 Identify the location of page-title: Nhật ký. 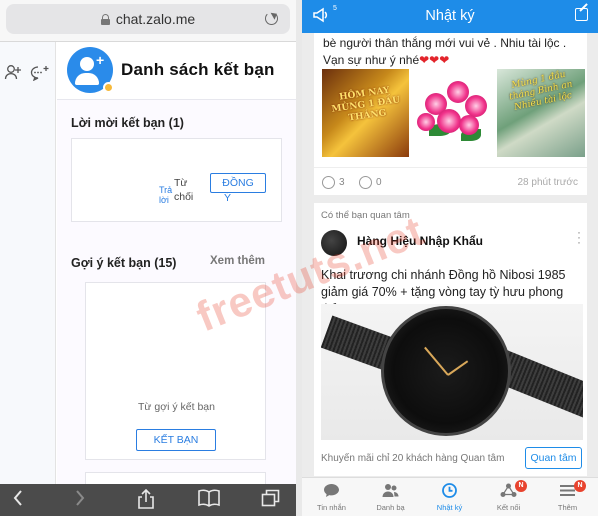
(450, 16).